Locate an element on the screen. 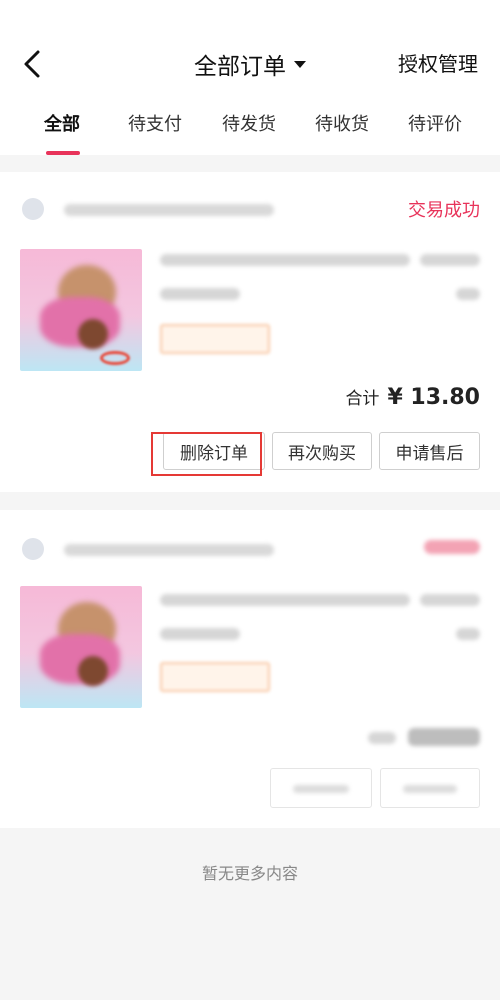 The width and height of the screenshot is (500, 1000). tab-pending-shipment: 待发货 is located at coordinates (249, 123).